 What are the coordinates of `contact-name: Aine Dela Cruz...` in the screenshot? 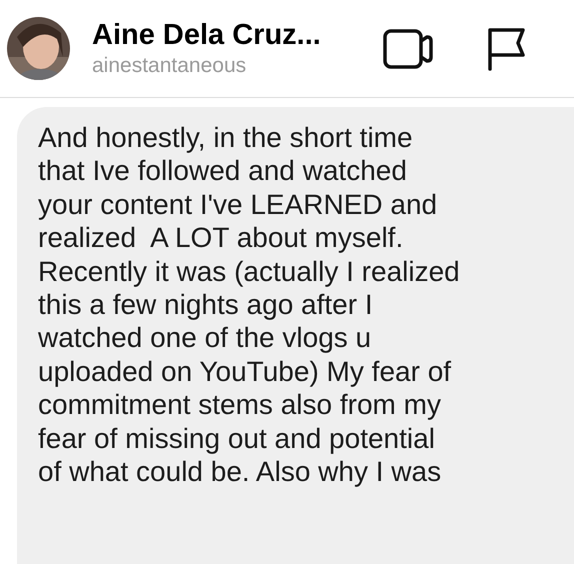 It's located at (207, 35).